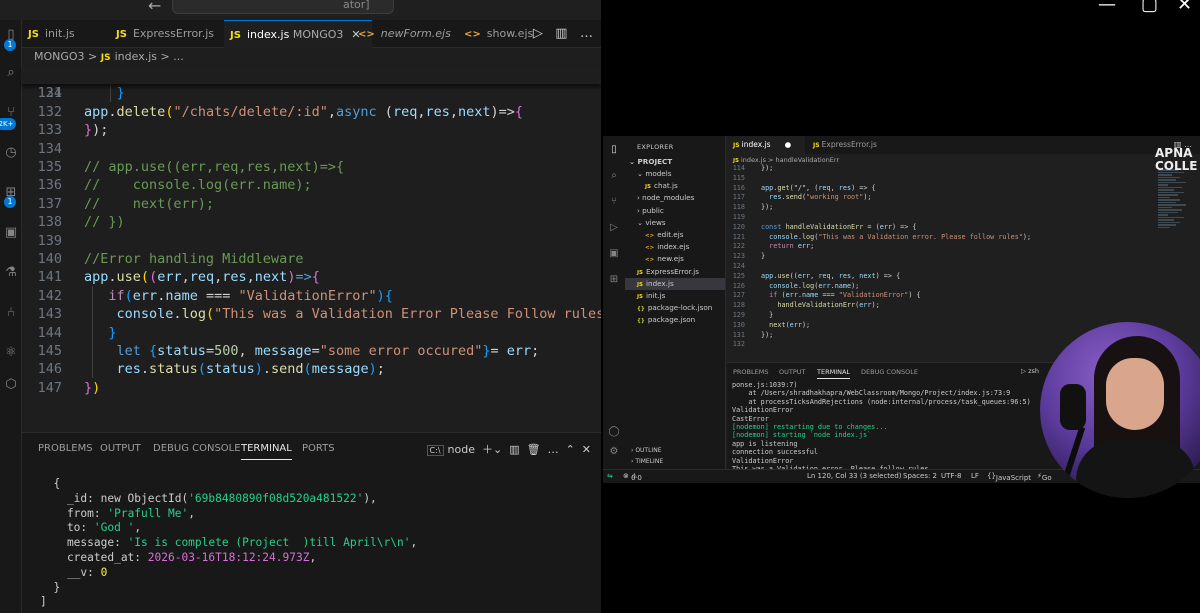 This screenshot has width=1200, height=613. What do you see at coordinates (311, 167) in the screenshot?
I see `code-line: 135 // app.use((err,req,res,next)=>{` at bounding box center [311, 167].